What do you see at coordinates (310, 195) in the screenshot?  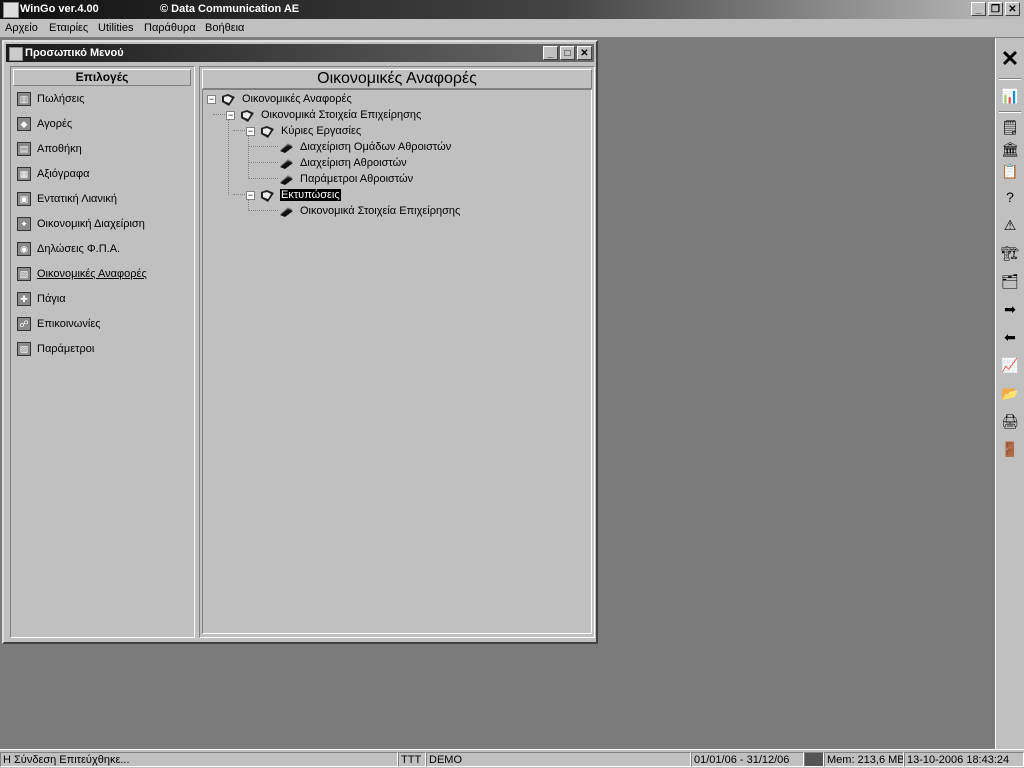 I see `tree-node-label: Εκτυπώσεις` at bounding box center [310, 195].